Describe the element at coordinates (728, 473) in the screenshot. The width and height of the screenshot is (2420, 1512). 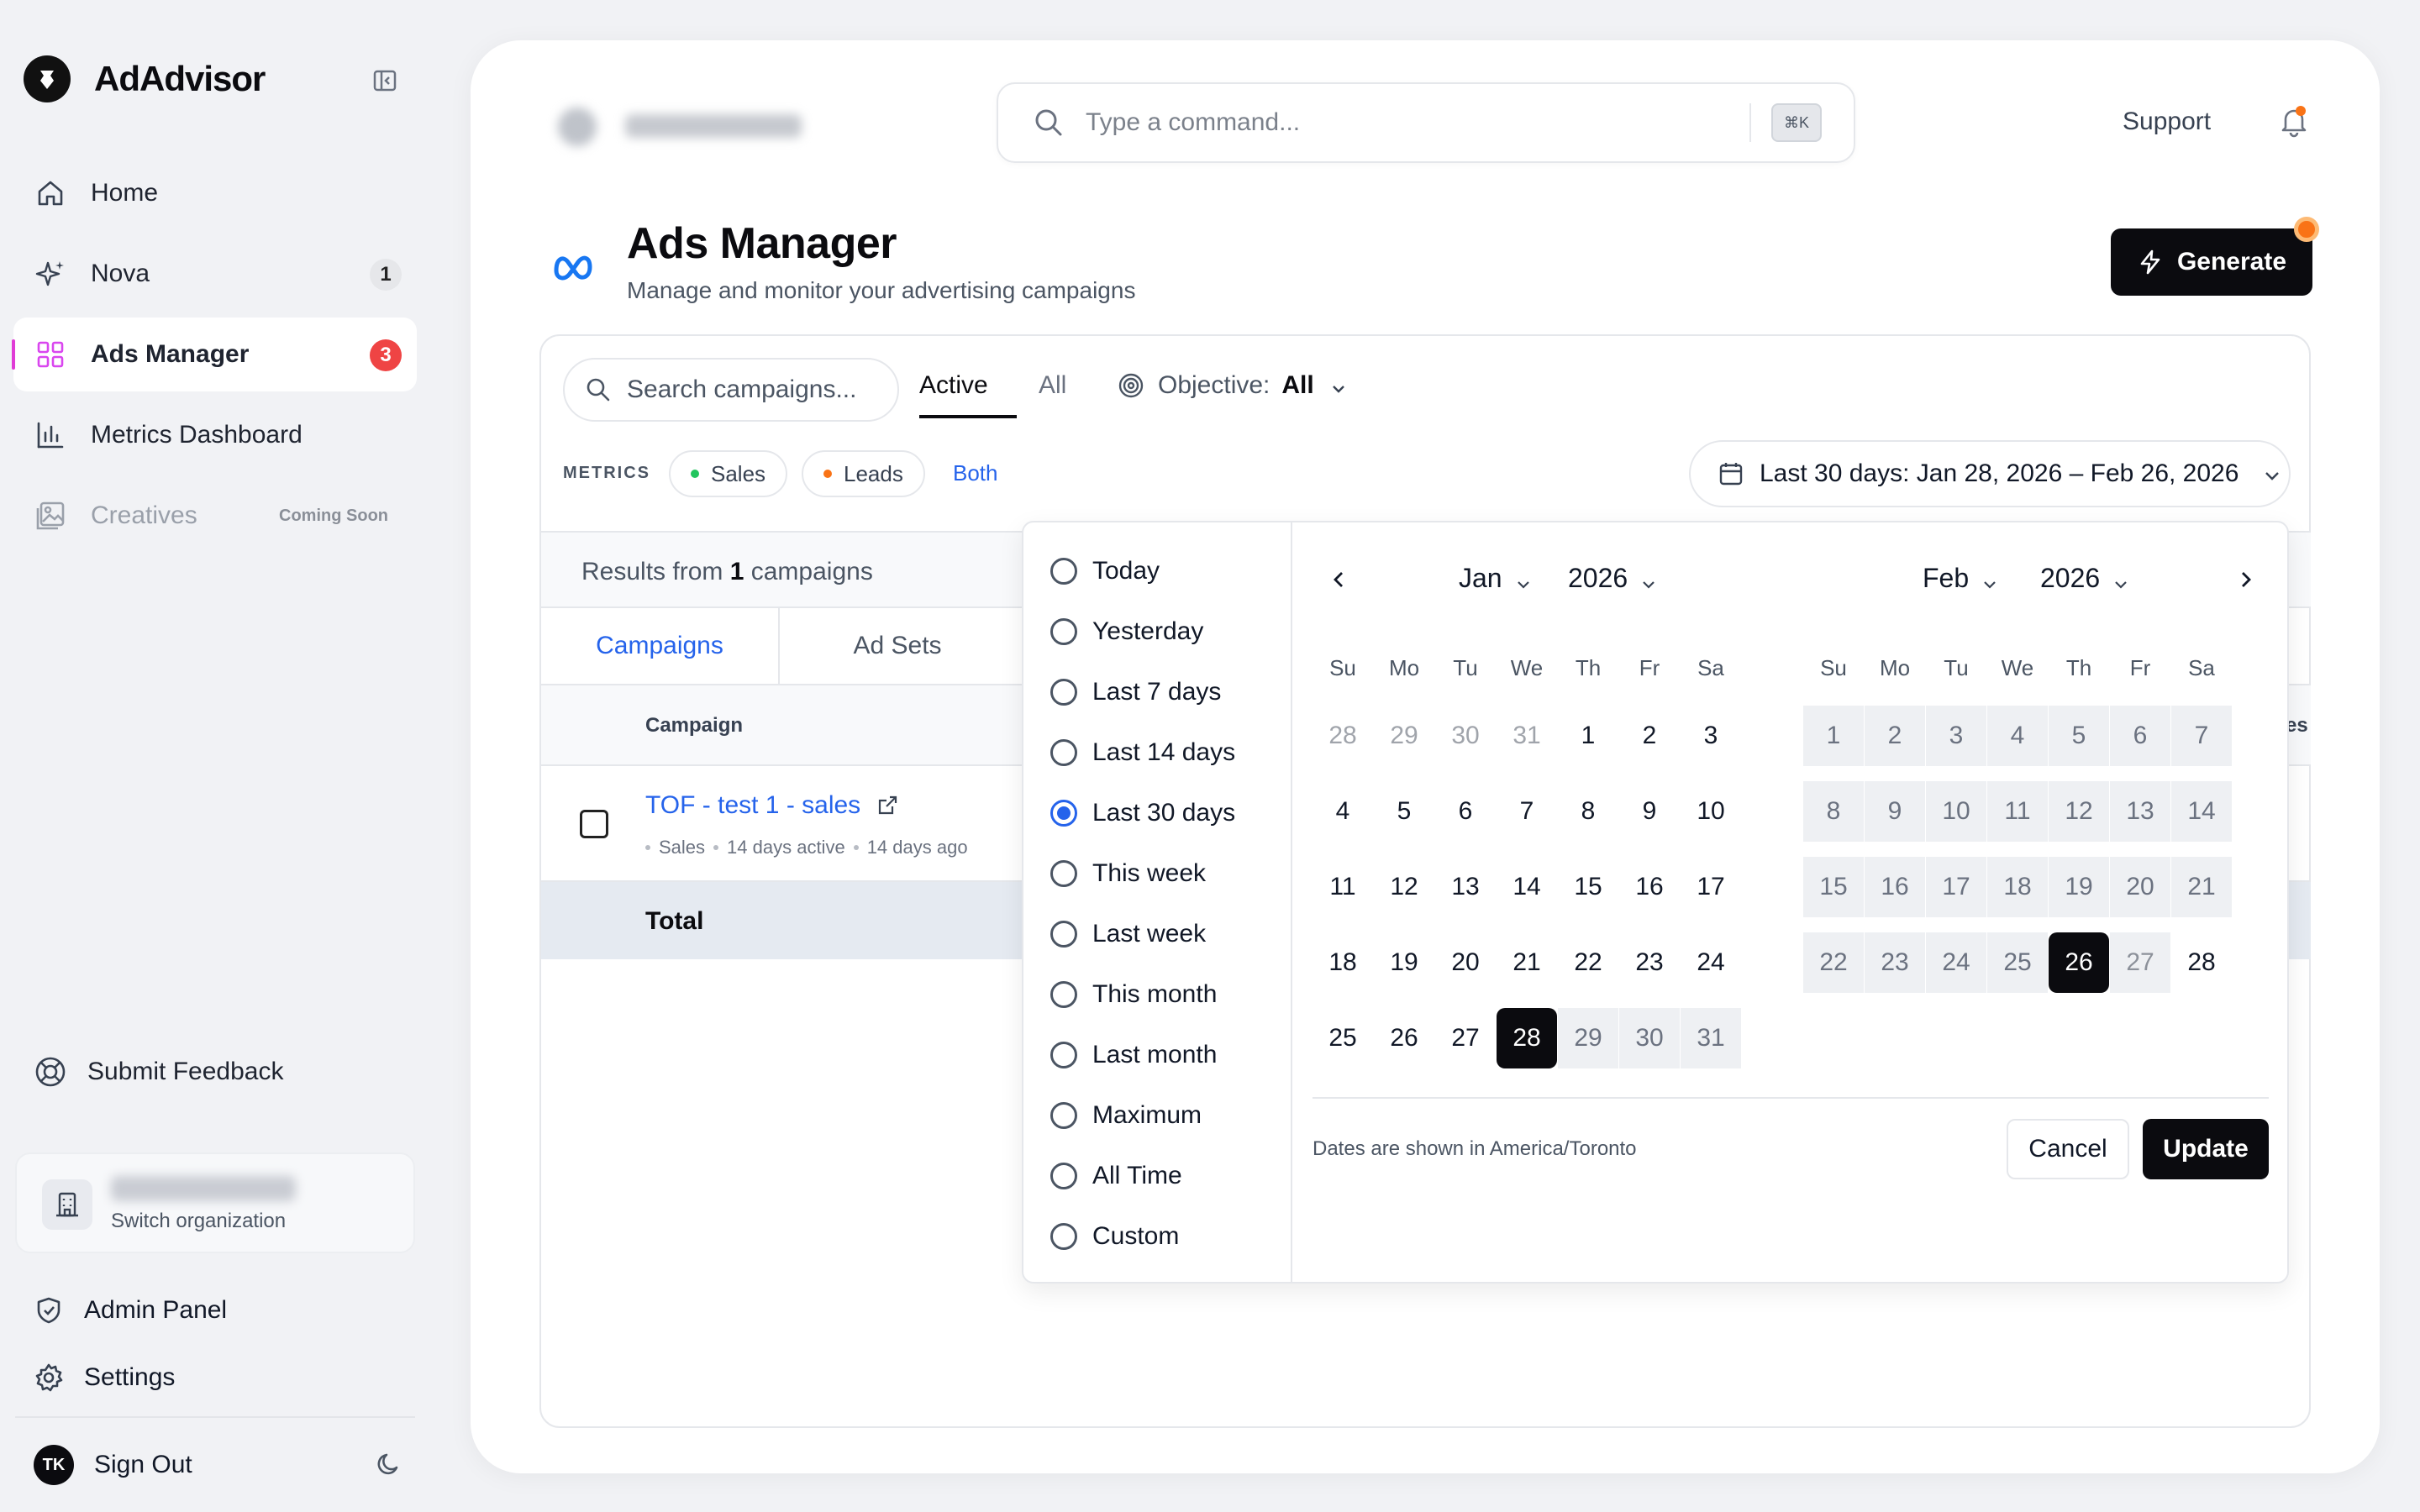
I see `metric-chip-sales: Sales` at that location.